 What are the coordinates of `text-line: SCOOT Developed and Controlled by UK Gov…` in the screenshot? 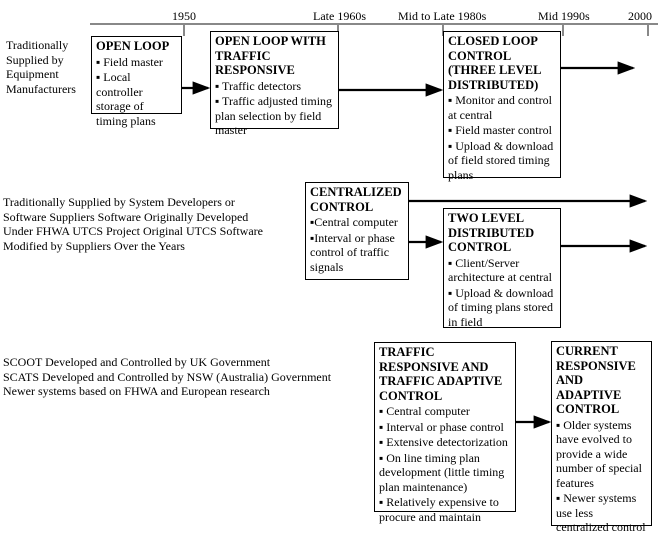 It's located at (137, 362).